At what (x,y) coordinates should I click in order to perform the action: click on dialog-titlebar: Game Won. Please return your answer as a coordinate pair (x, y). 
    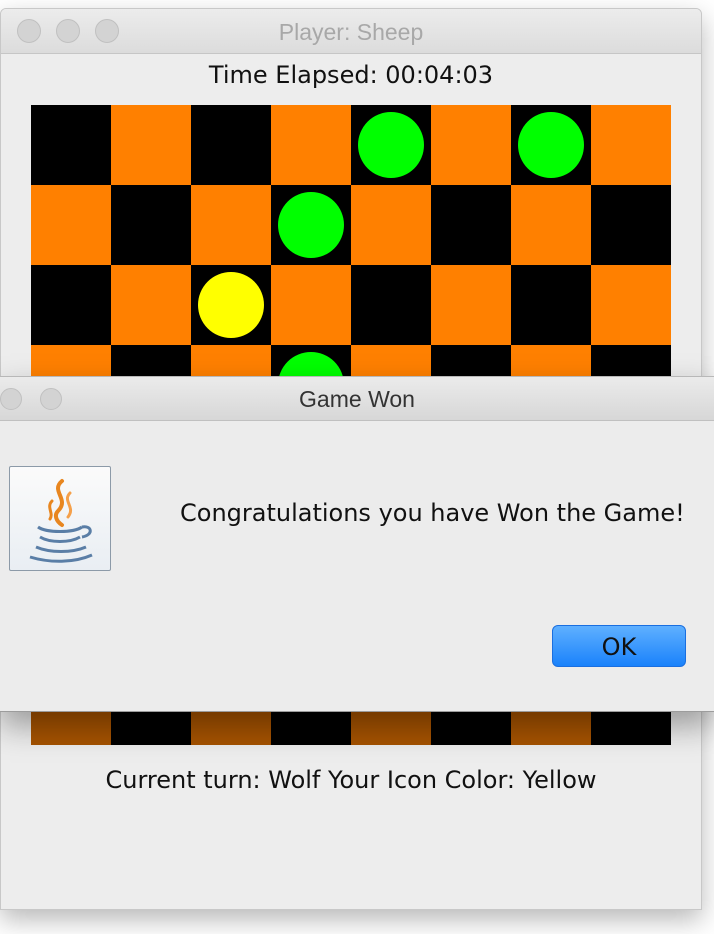
    Looking at the image, I should click on (357, 399).